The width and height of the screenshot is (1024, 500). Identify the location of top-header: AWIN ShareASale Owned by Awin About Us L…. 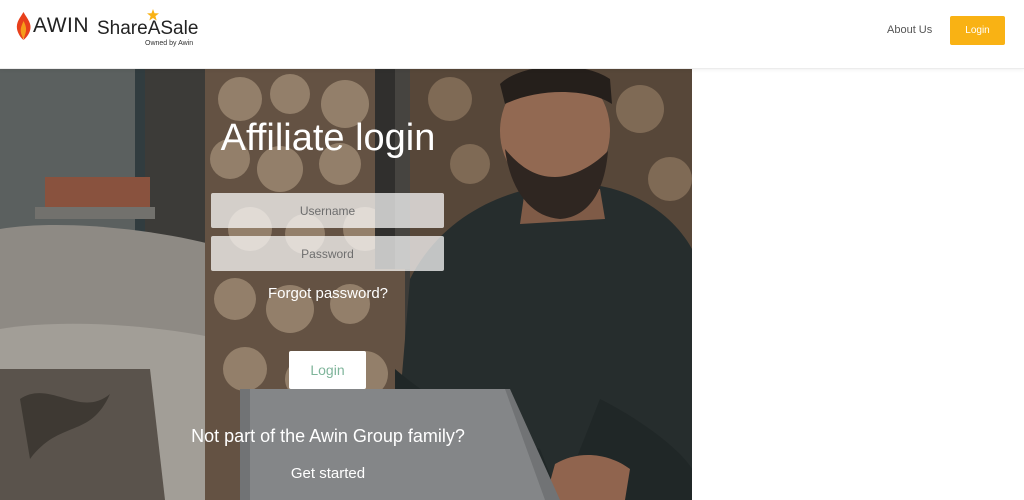
(512, 34).